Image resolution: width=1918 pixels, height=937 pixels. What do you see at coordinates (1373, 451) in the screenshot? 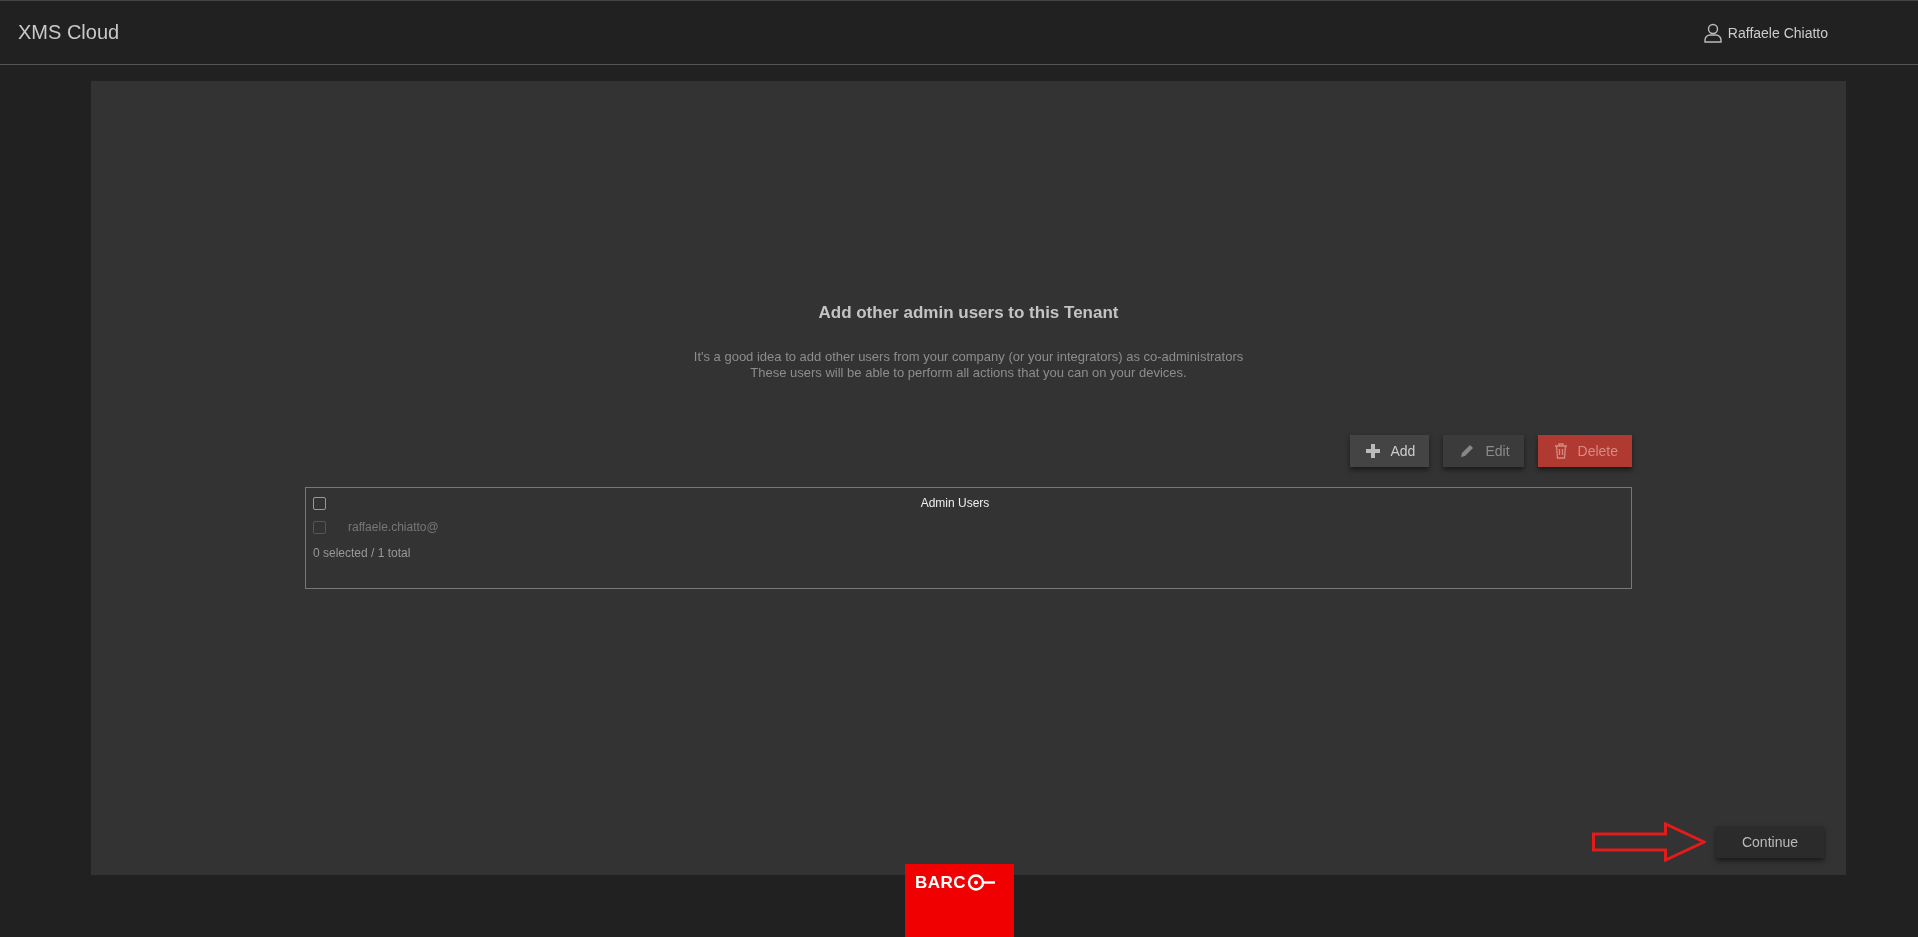
I see `plus-icon` at bounding box center [1373, 451].